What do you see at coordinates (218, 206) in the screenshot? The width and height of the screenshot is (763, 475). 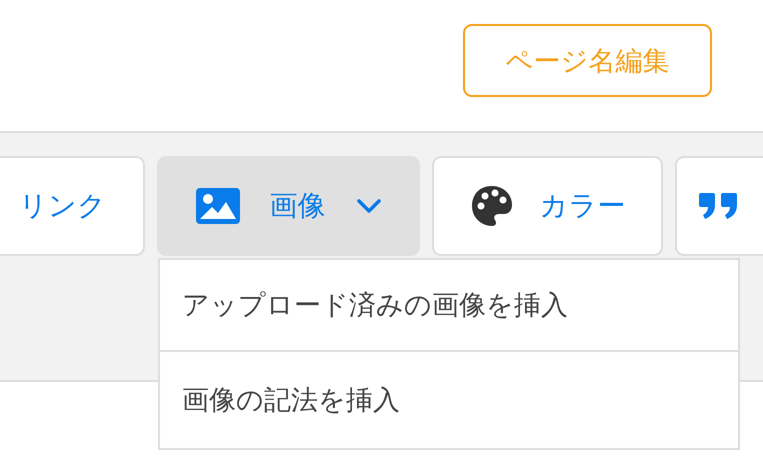 I see `image-icon` at bounding box center [218, 206].